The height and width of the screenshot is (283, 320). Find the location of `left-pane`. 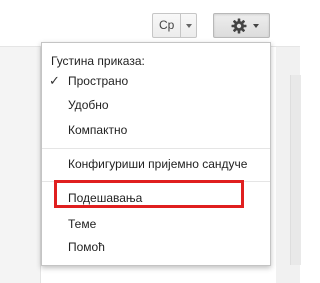

left-pane is located at coordinates (20, 165).